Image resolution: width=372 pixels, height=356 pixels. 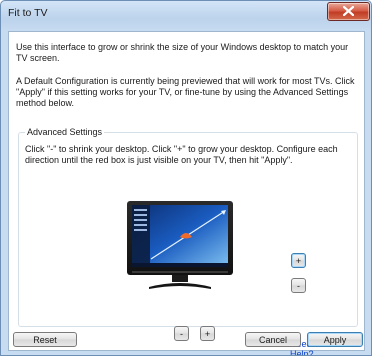 What do you see at coordinates (45, 339) in the screenshot?
I see `reset-button: Reset` at bounding box center [45, 339].